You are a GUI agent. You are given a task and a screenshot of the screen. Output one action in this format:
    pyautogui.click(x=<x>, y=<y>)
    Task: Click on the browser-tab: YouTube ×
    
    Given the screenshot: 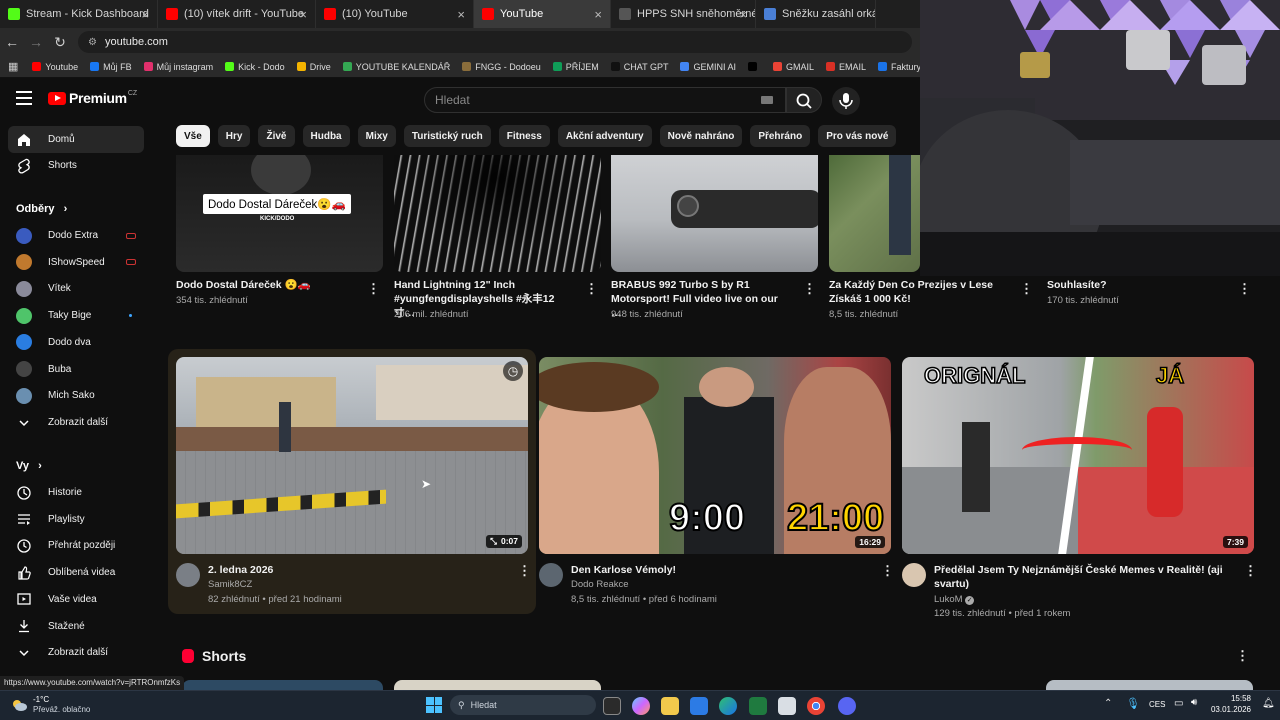 What is the action you would take?
    pyautogui.click(x=542, y=14)
    